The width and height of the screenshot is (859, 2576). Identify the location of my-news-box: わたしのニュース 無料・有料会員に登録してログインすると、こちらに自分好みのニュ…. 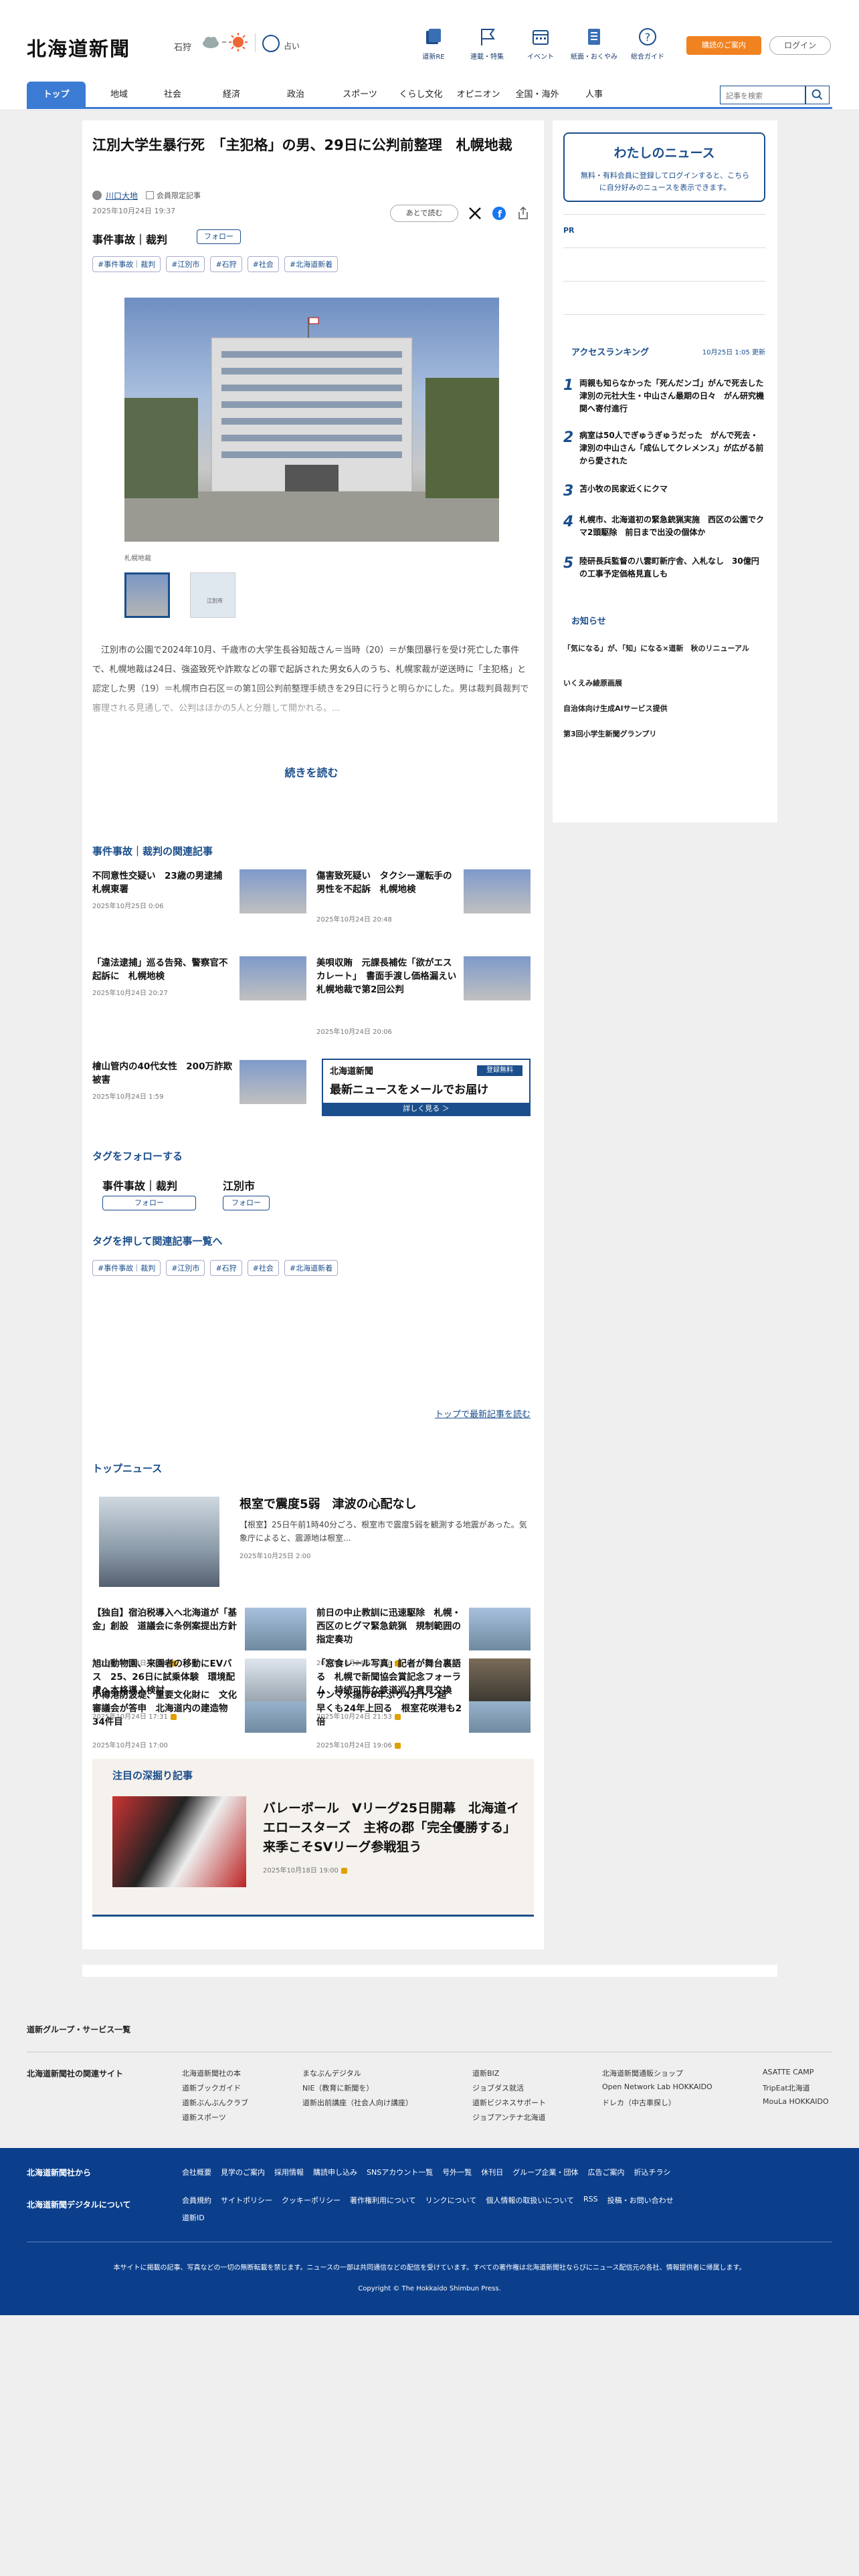
(664, 167).